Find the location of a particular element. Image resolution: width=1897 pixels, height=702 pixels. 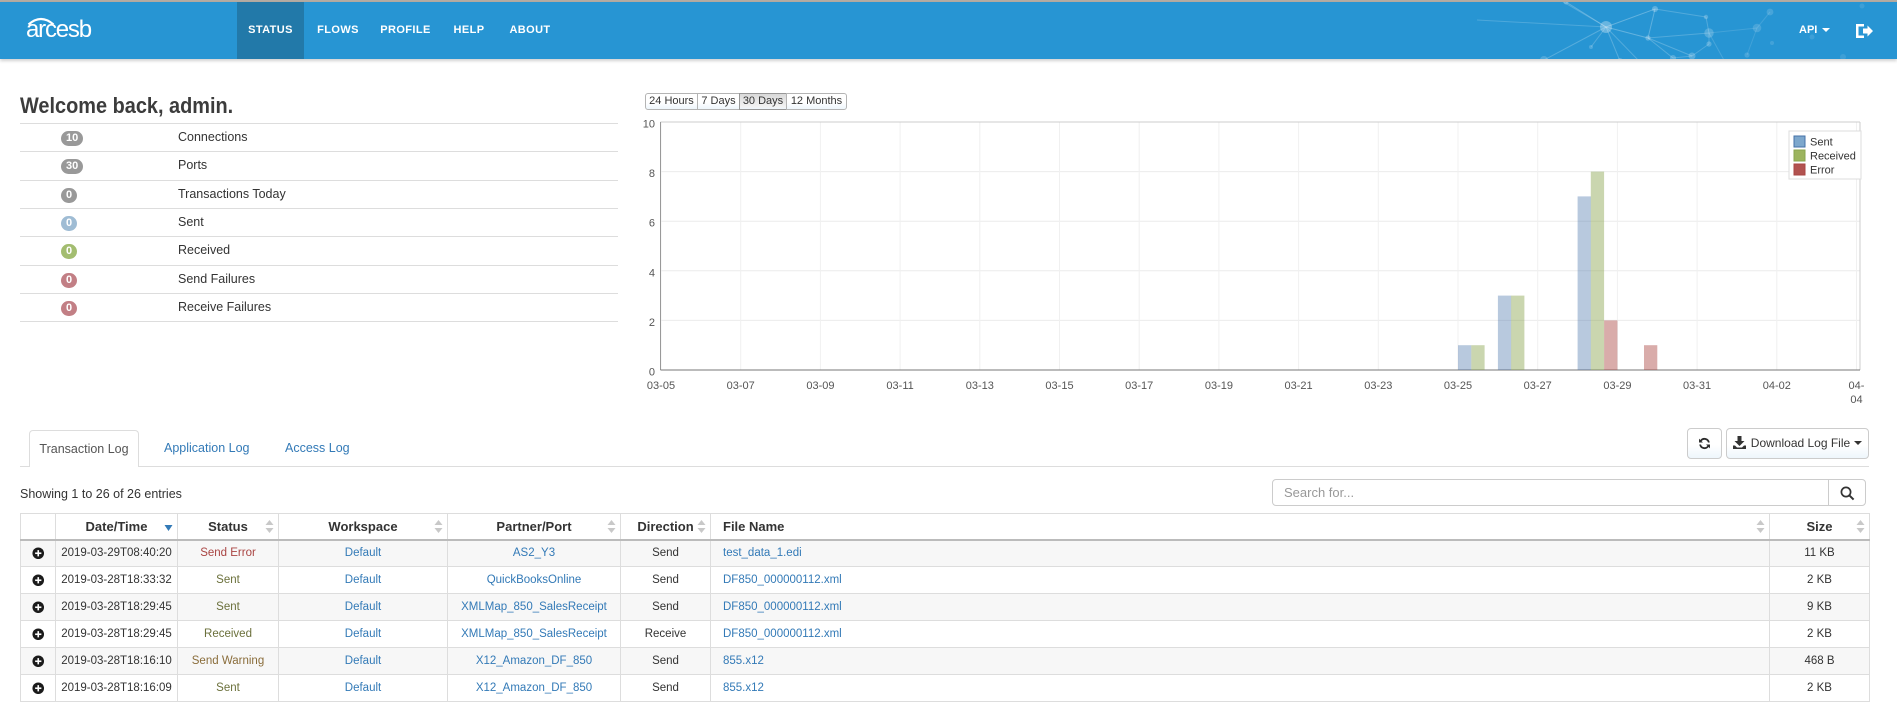

svg-text: 4 is located at coordinates (652, 273).